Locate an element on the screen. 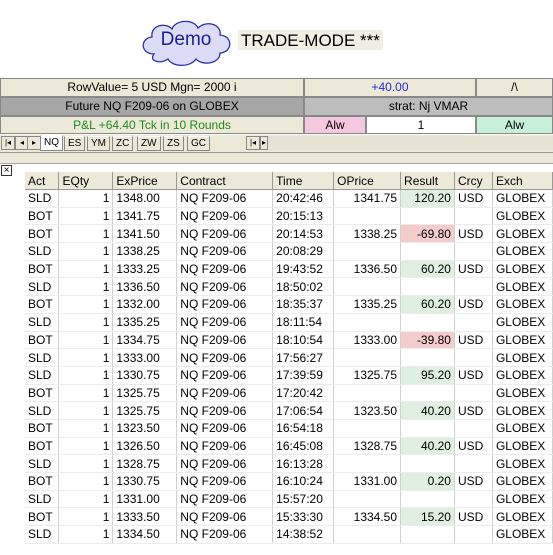 Image resolution: width=553 pixels, height=555 pixels. column-header-act: Act is located at coordinates (42, 181).